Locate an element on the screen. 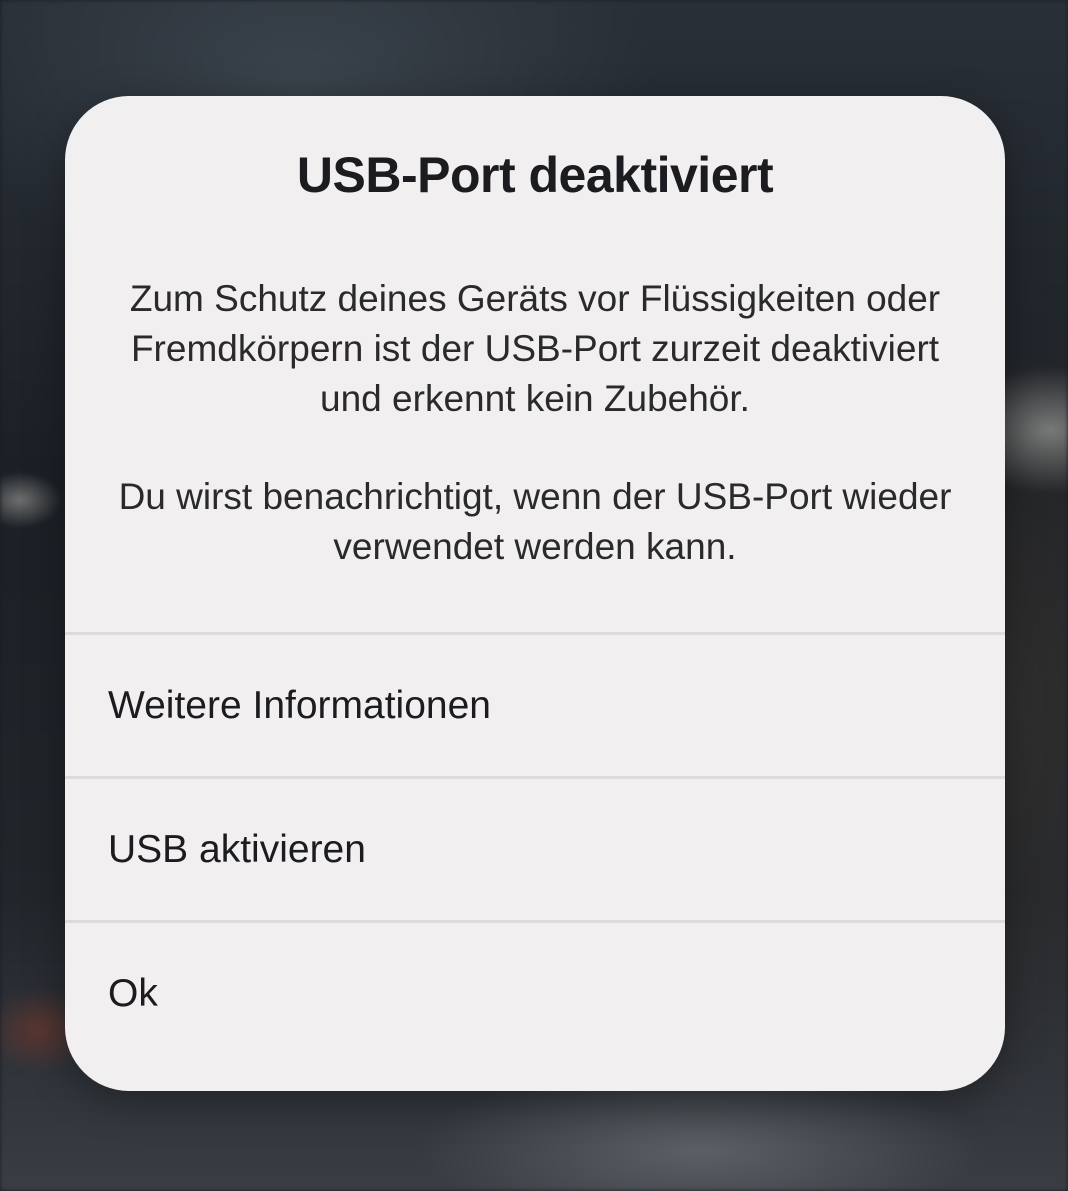 This screenshot has width=1068, height=1191. dialog-title: USB-Port deaktiviert is located at coordinates (535, 175).